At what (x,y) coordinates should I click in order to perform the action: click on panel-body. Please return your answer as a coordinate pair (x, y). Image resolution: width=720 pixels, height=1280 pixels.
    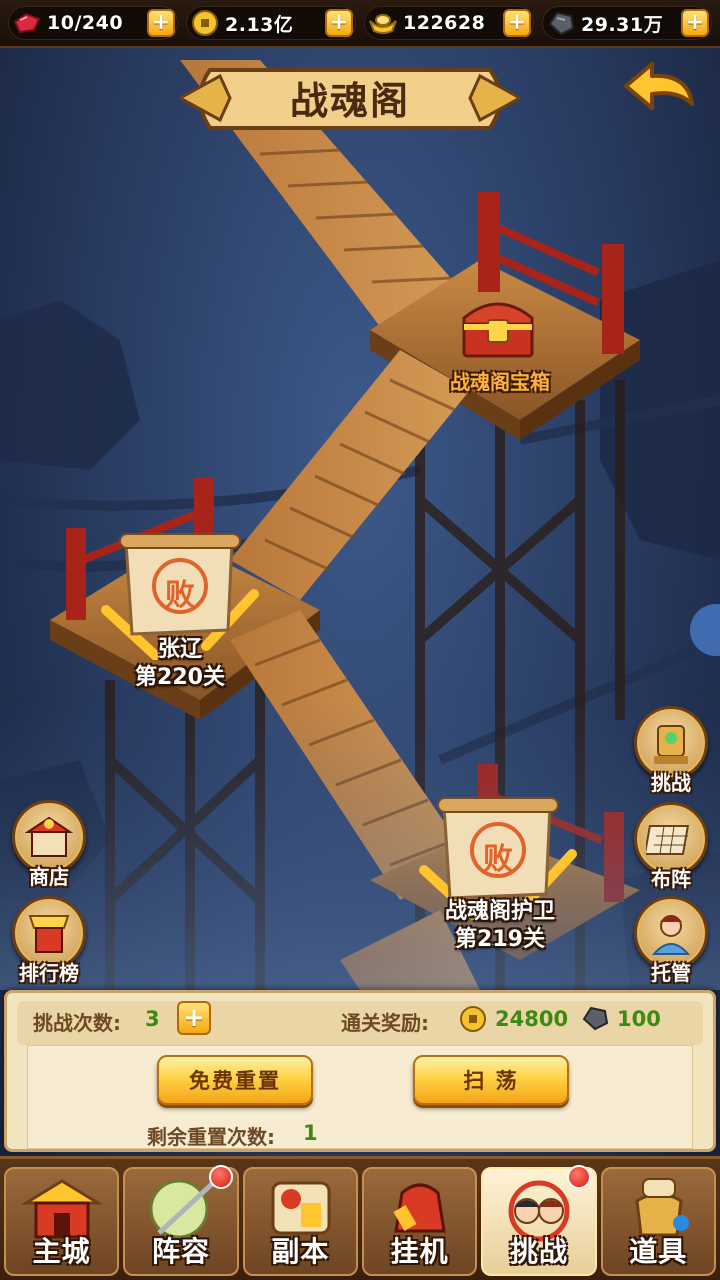
    Looking at the image, I should click on (360, 1097).